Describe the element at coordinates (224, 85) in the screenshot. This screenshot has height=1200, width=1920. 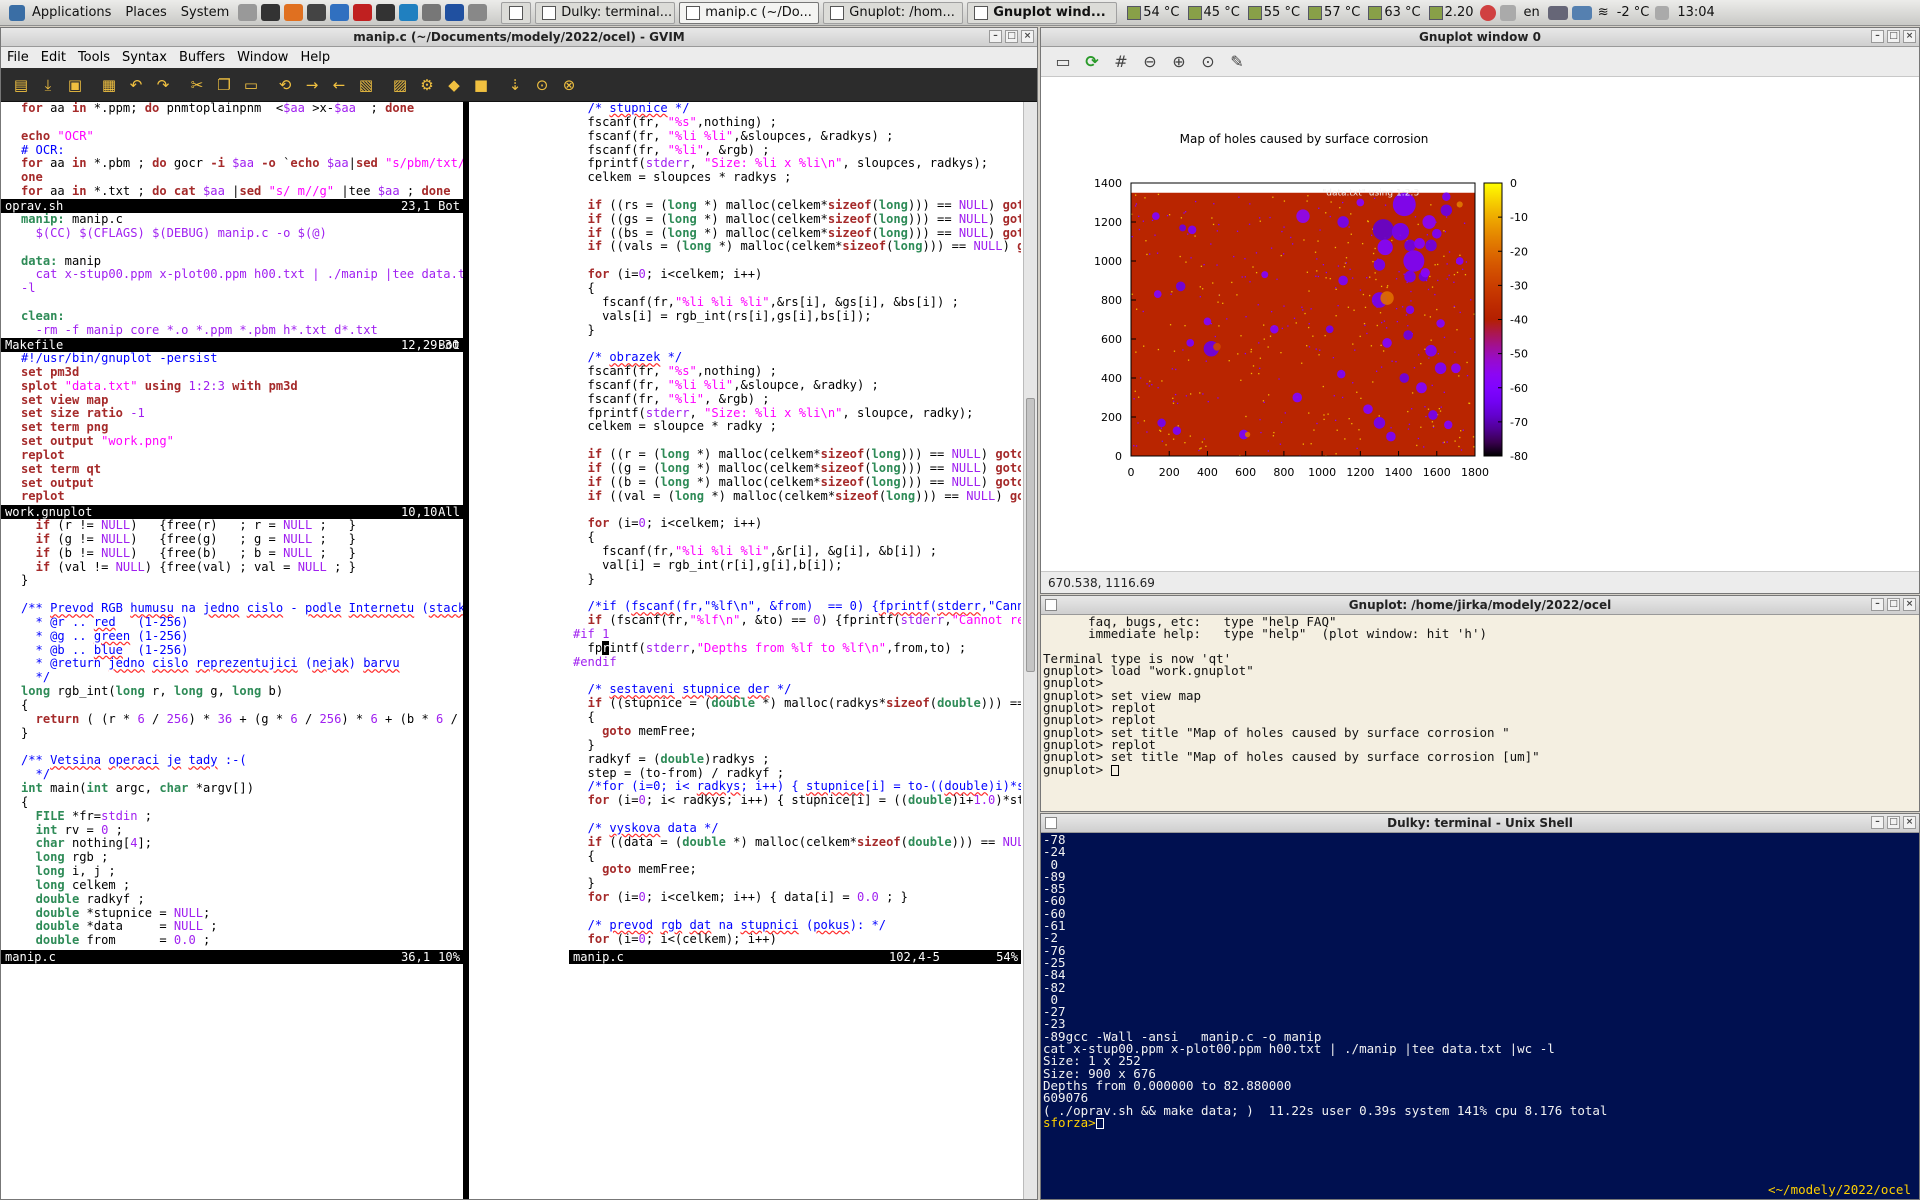
I see `copy-icon: ❐` at that location.